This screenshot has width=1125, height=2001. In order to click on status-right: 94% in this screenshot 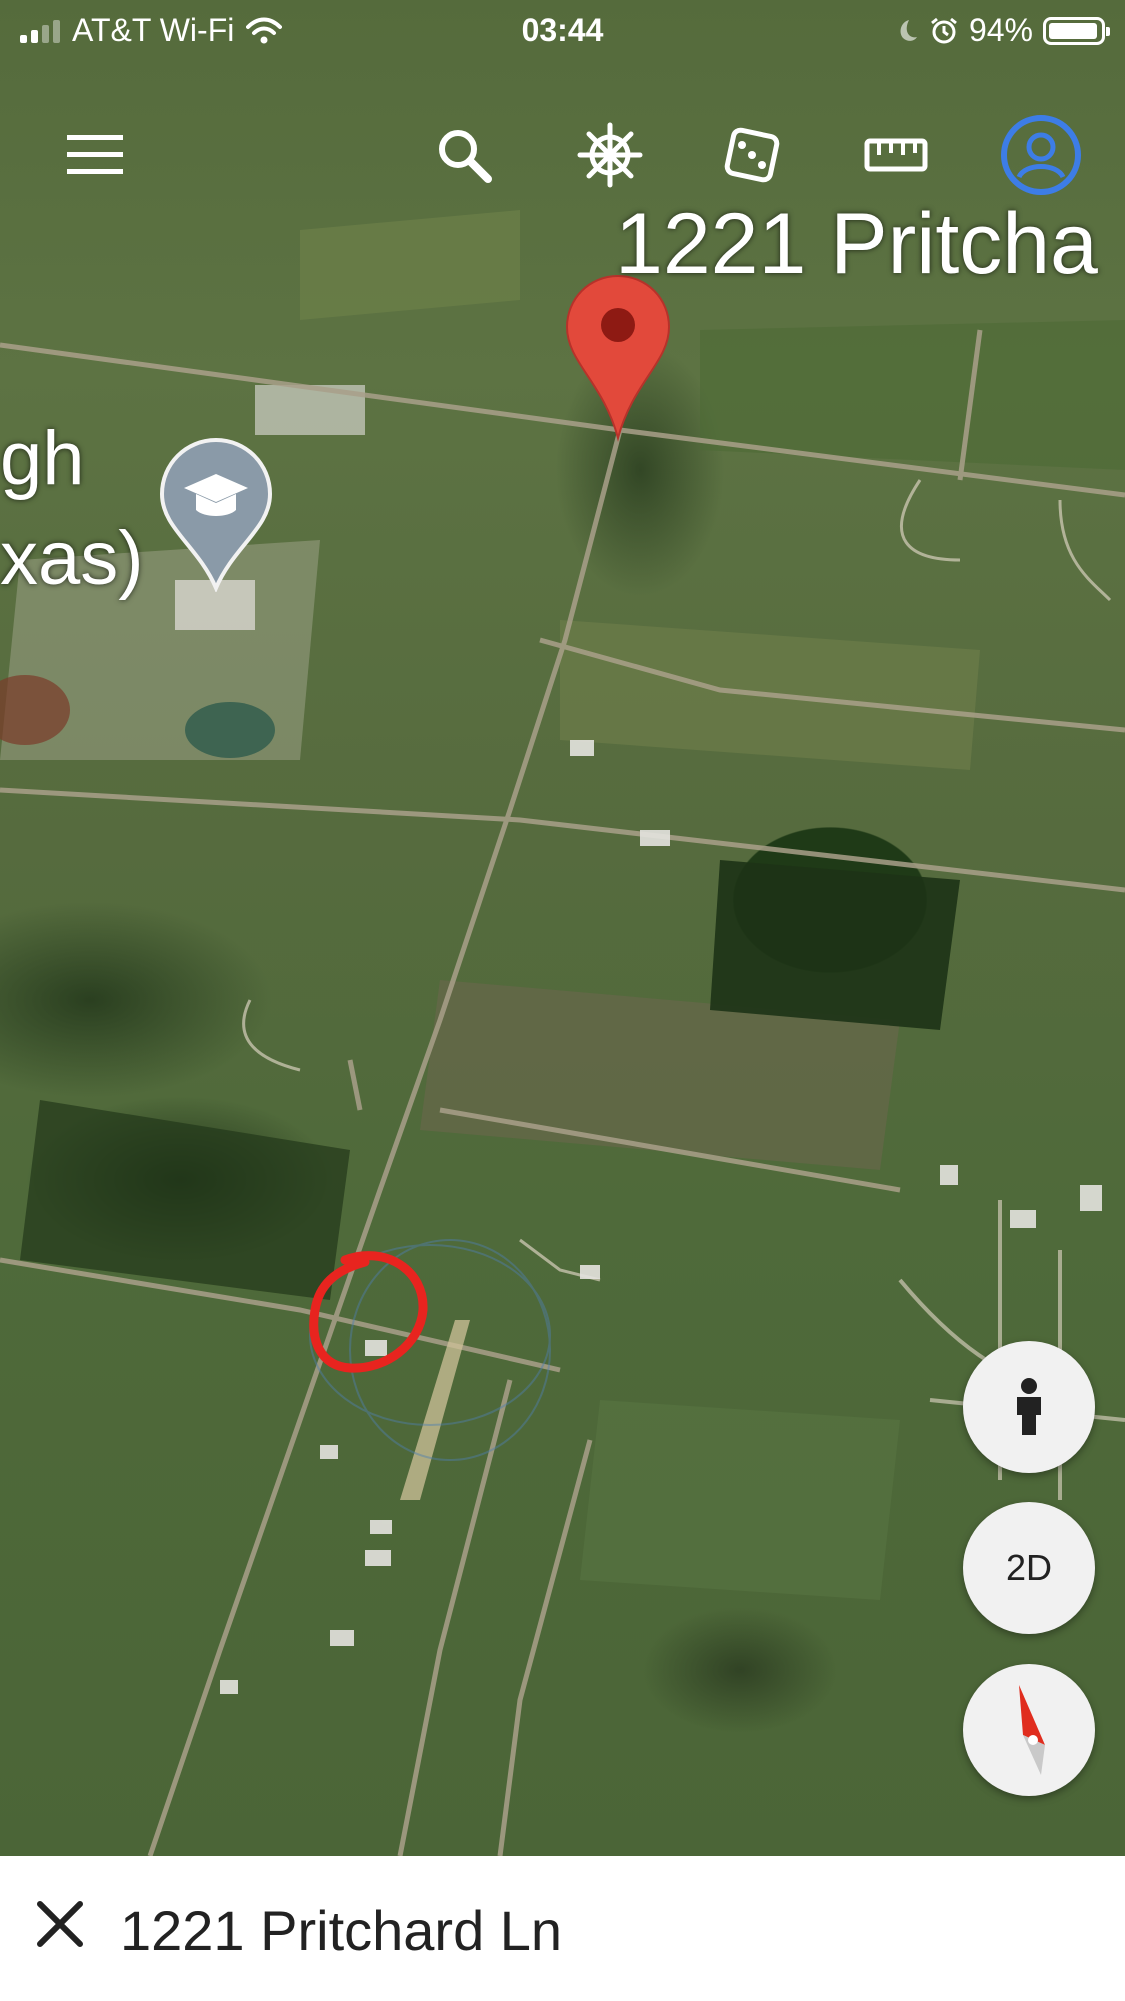, I will do `click(1001, 30)`.